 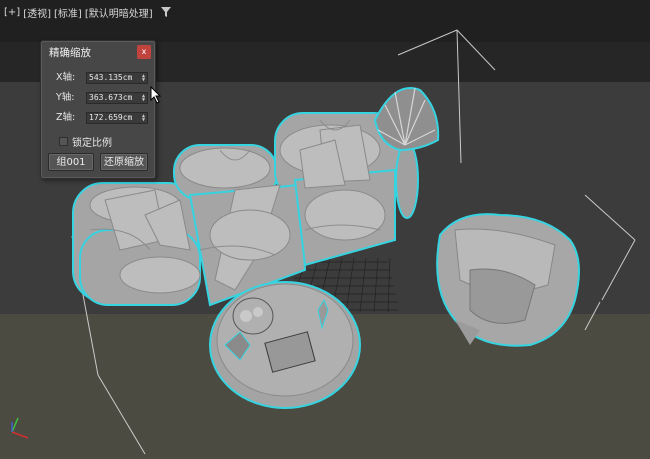 I want to click on reset-scale-button: 还原缩放, so click(x=124, y=162).